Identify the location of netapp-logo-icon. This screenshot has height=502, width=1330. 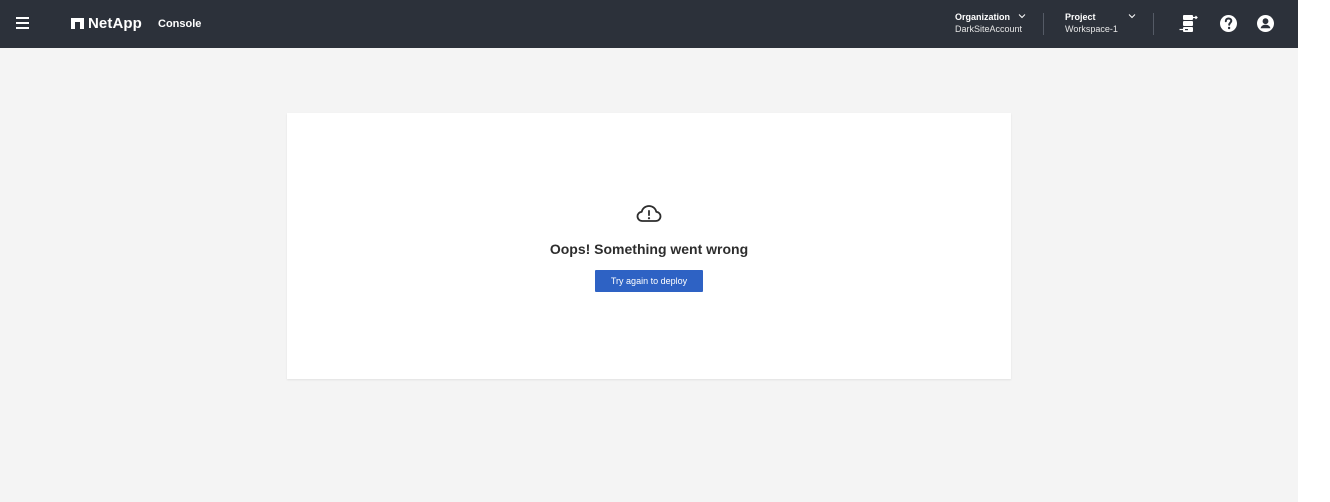
(77, 23).